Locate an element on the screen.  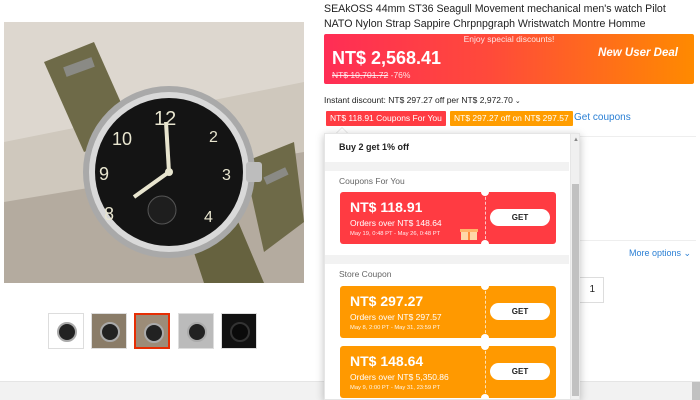
more-options-label: More options is located at coordinates (655, 253).